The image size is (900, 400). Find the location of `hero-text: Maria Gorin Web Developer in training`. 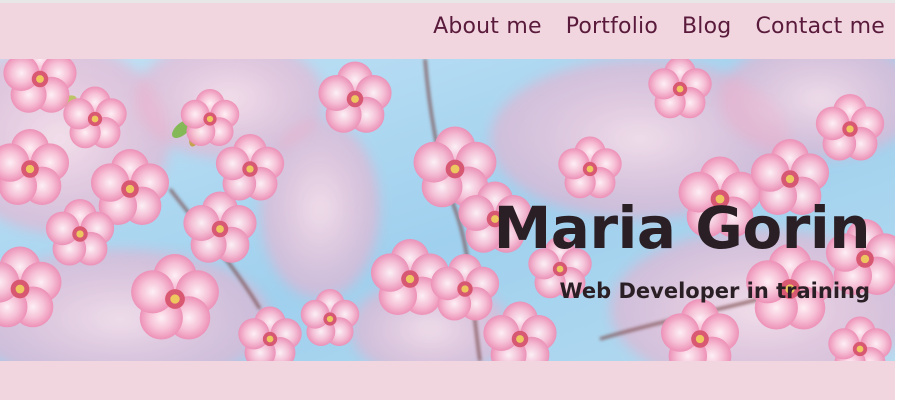

hero-text: Maria Gorin Web Developer in training is located at coordinates (682, 248).